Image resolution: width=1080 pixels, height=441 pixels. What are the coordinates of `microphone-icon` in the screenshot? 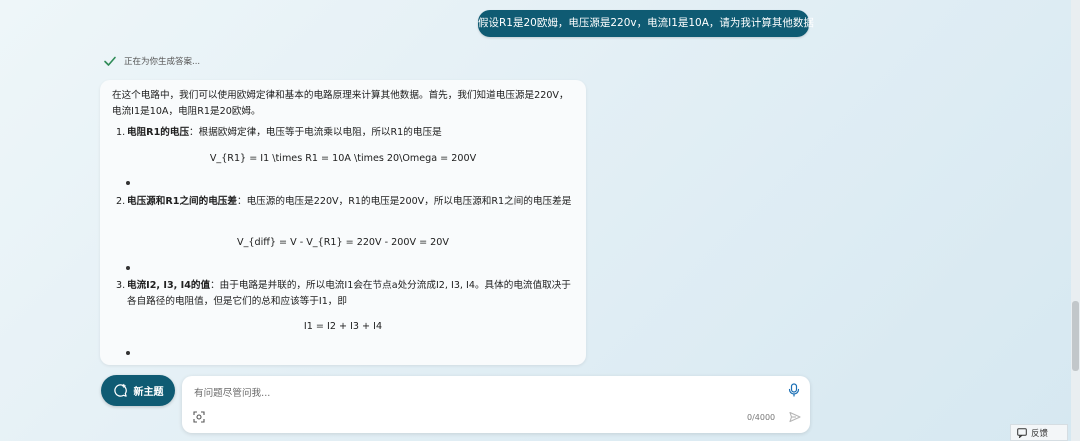 It's located at (794, 390).